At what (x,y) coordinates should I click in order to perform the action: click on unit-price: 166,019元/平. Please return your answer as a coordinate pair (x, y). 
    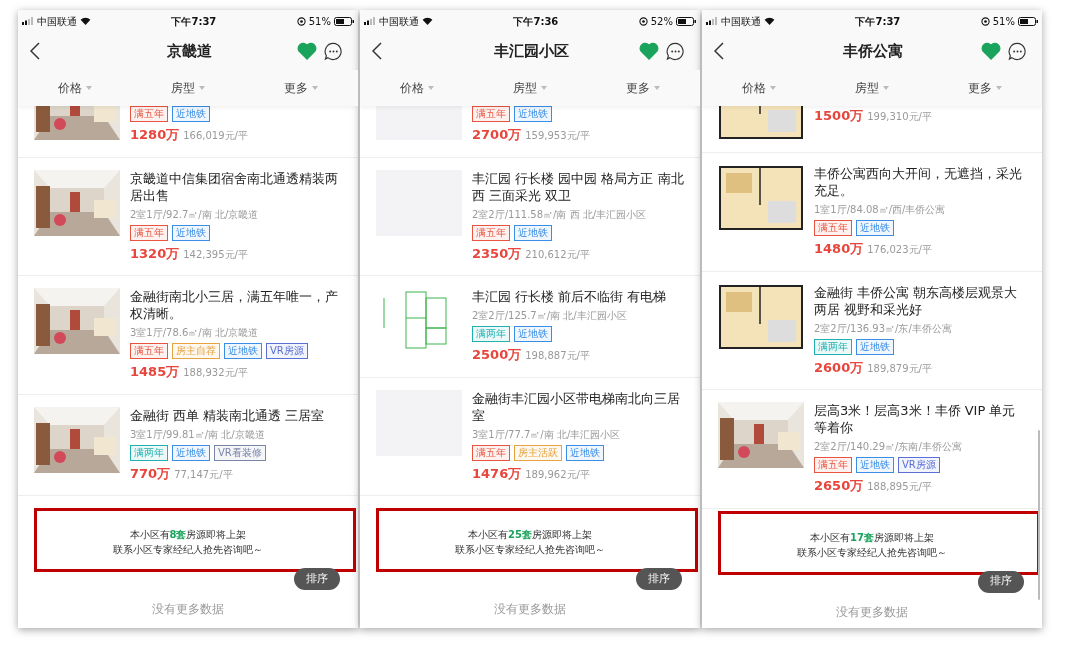
    Looking at the image, I should click on (215, 136).